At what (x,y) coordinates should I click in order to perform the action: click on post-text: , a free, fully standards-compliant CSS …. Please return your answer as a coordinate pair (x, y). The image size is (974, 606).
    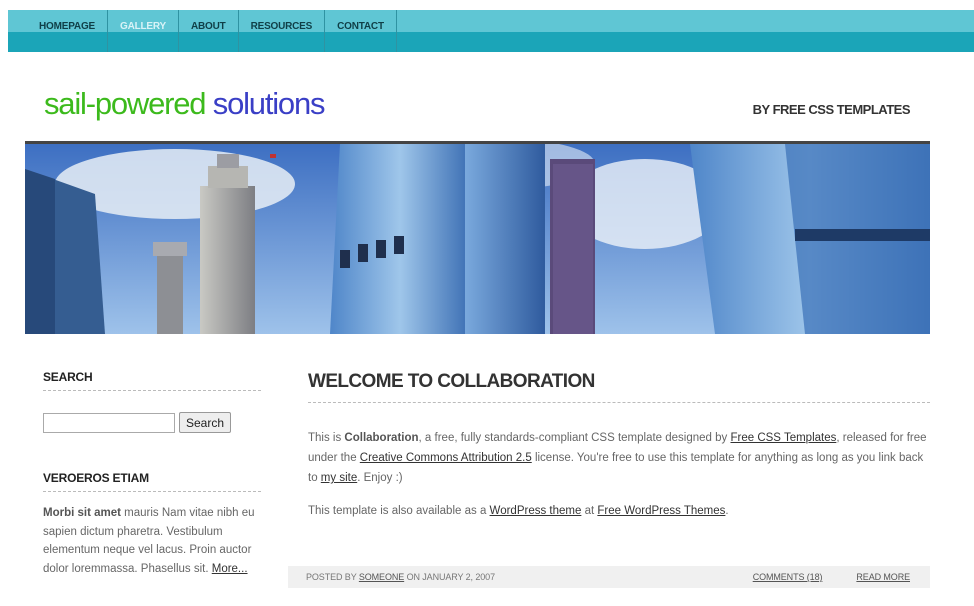
    Looking at the image, I should click on (574, 438).